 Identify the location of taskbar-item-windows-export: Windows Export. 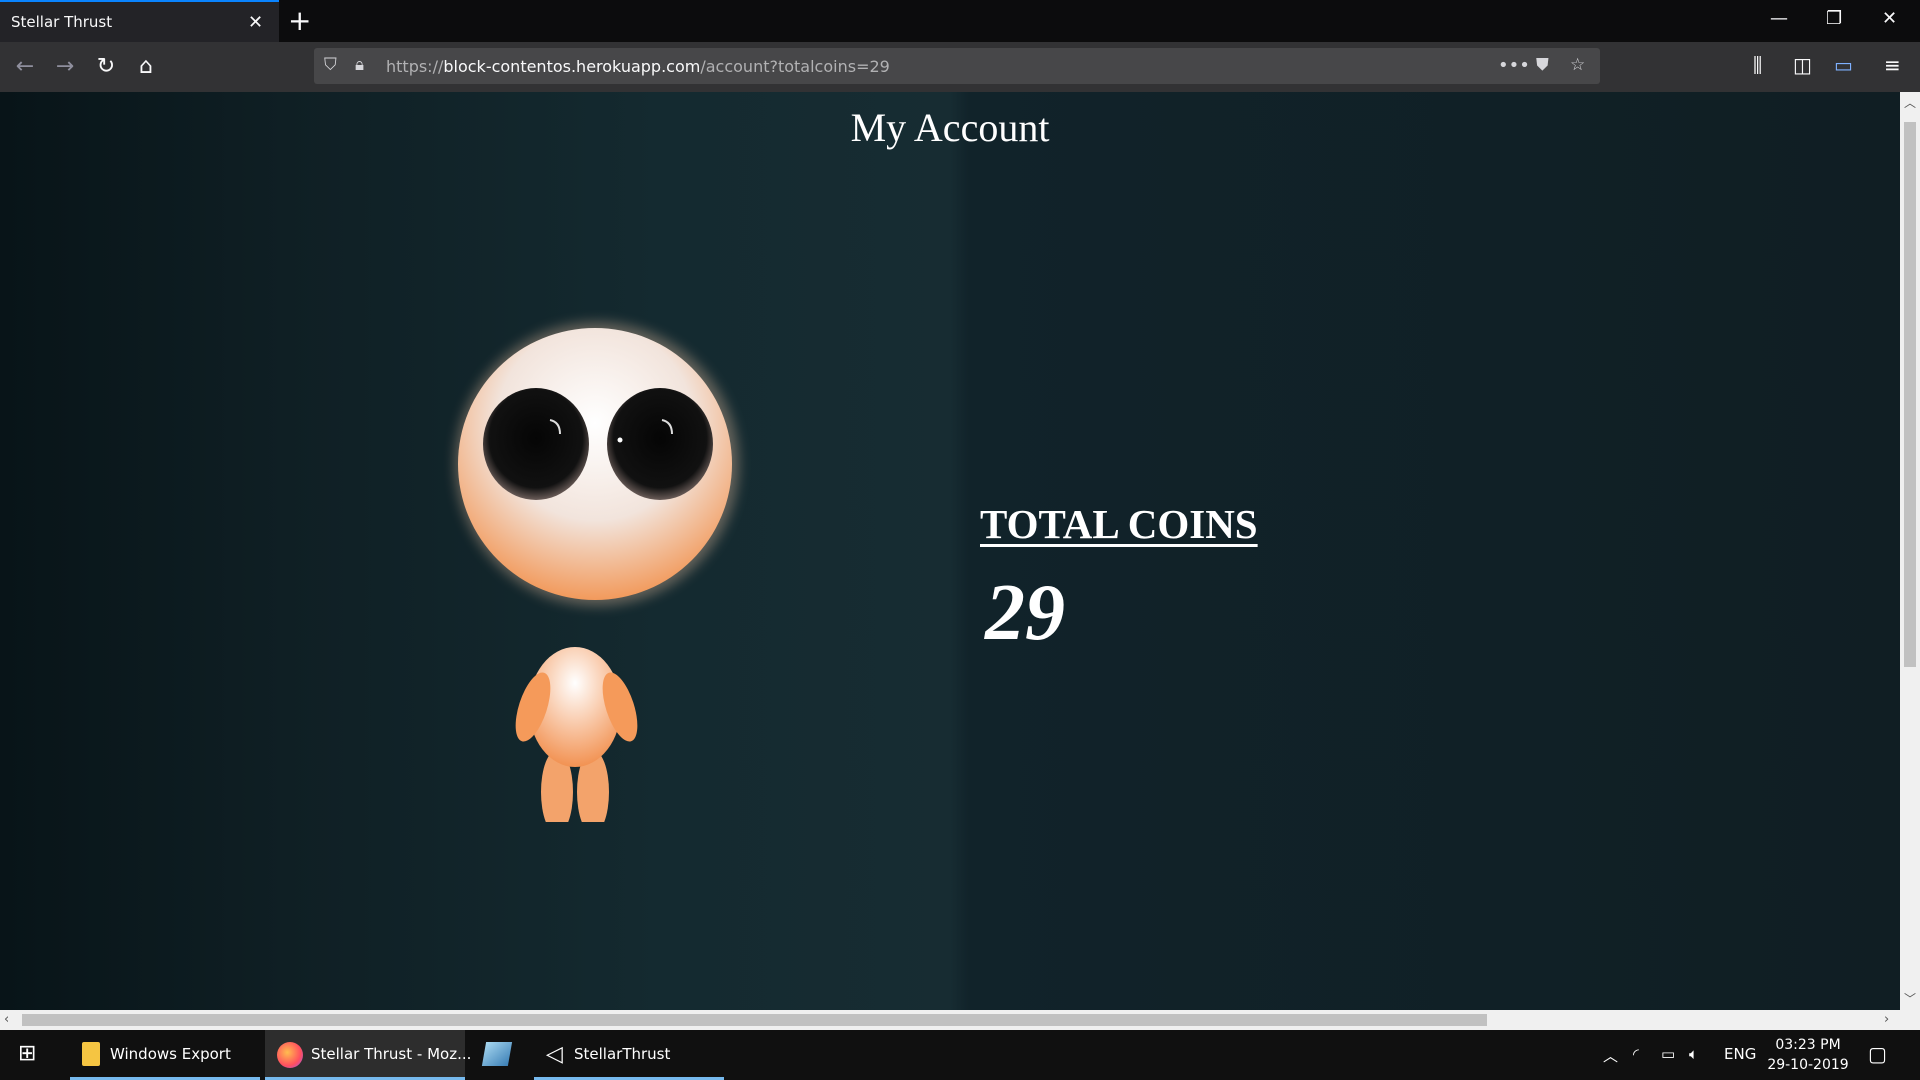
(165, 1055).